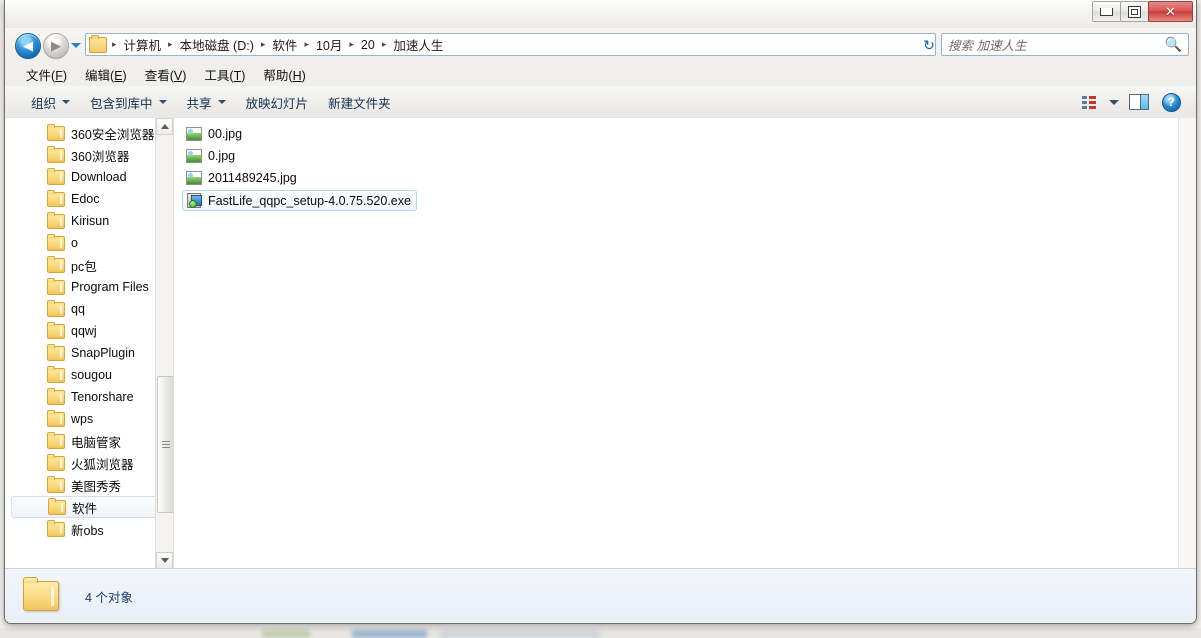 The width and height of the screenshot is (1201, 638). I want to click on file-name: 0.jpg, so click(222, 156).